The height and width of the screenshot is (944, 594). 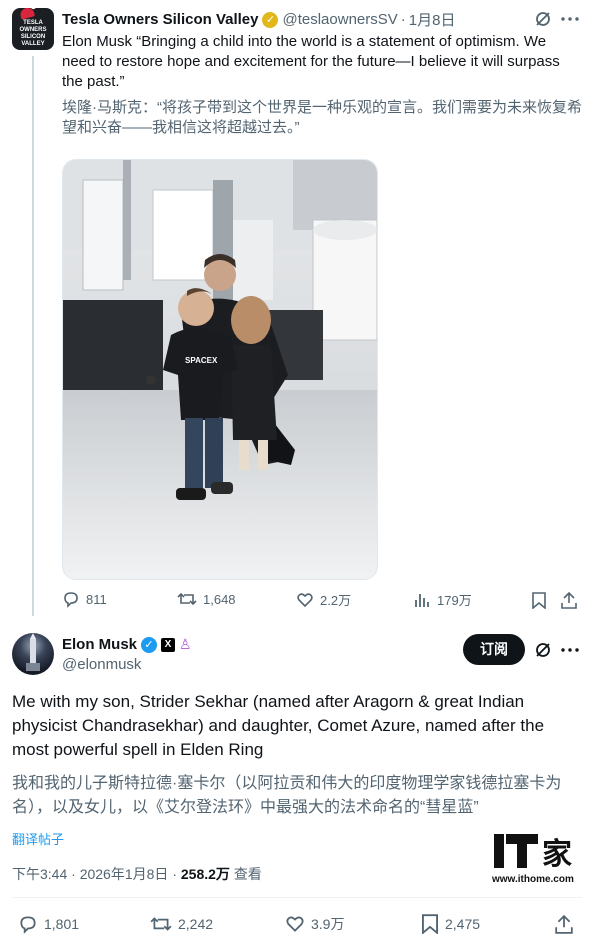 What do you see at coordinates (454, 600) in the screenshot?
I see `views-count: 179万` at bounding box center [454, 600].